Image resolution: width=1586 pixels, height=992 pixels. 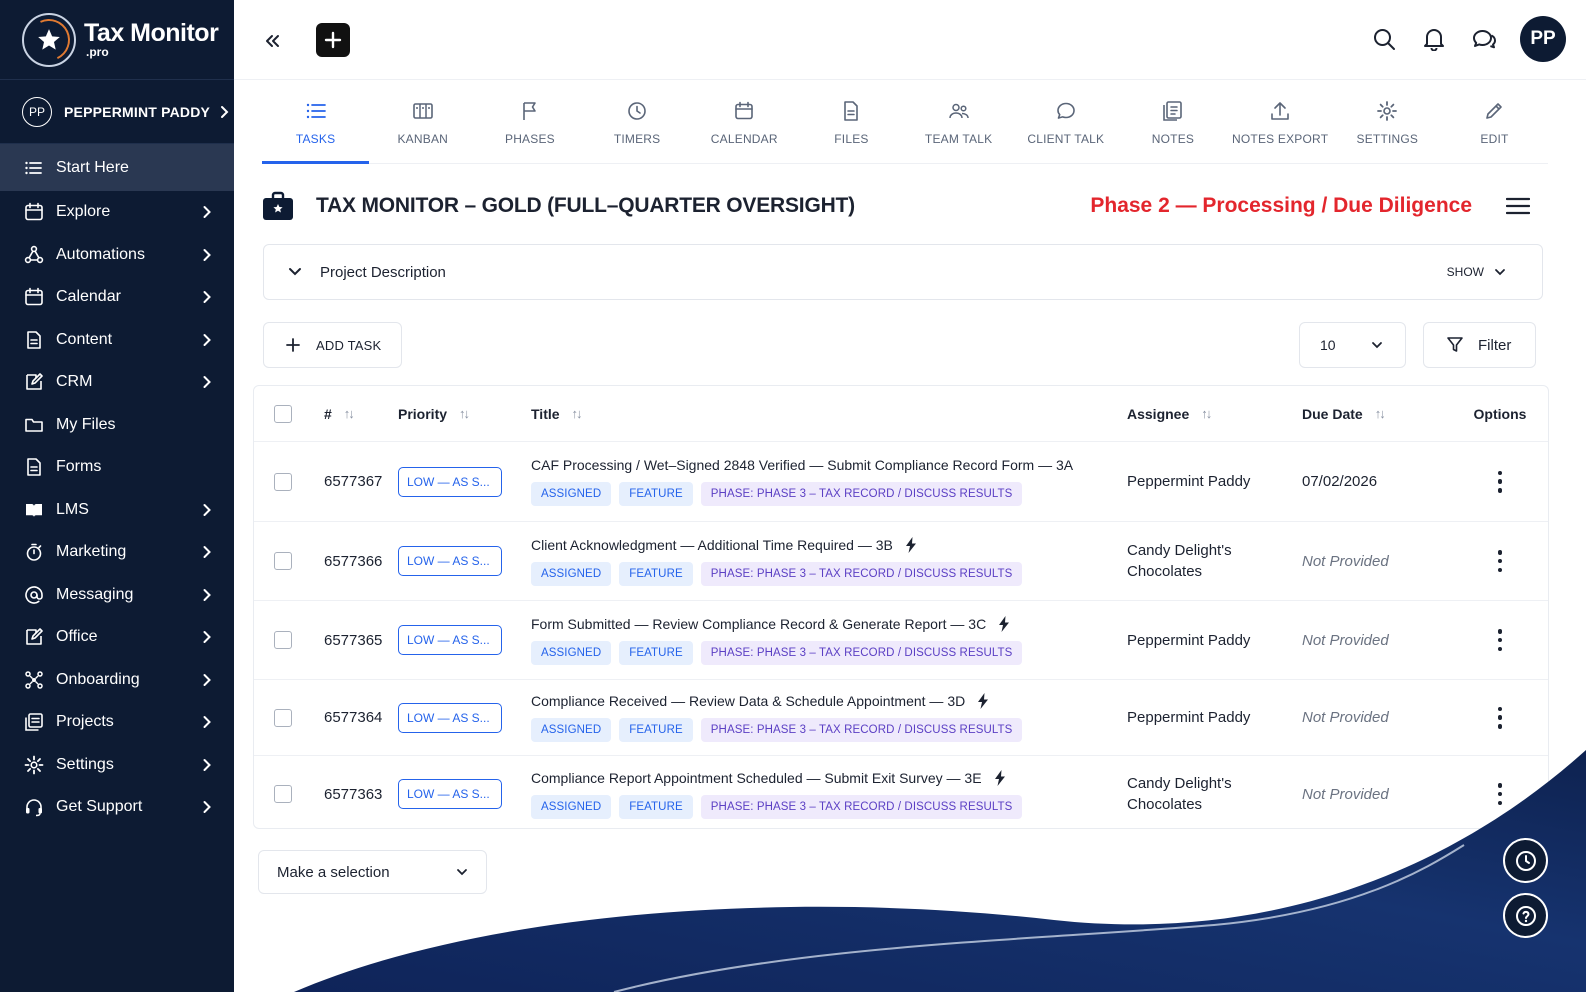 What do you see at coordinates (117, 552) in the screenshot?
I see `sidebar-item-marketing: Marketing` at bounding box center [117, 552].